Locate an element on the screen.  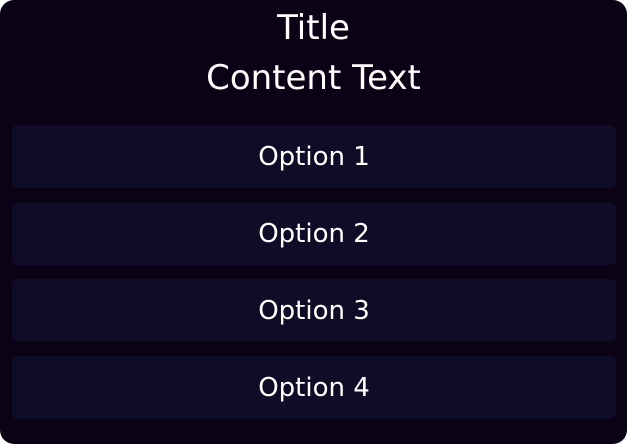
option-1-button: Option 1 is located at coordinates (314, 156).